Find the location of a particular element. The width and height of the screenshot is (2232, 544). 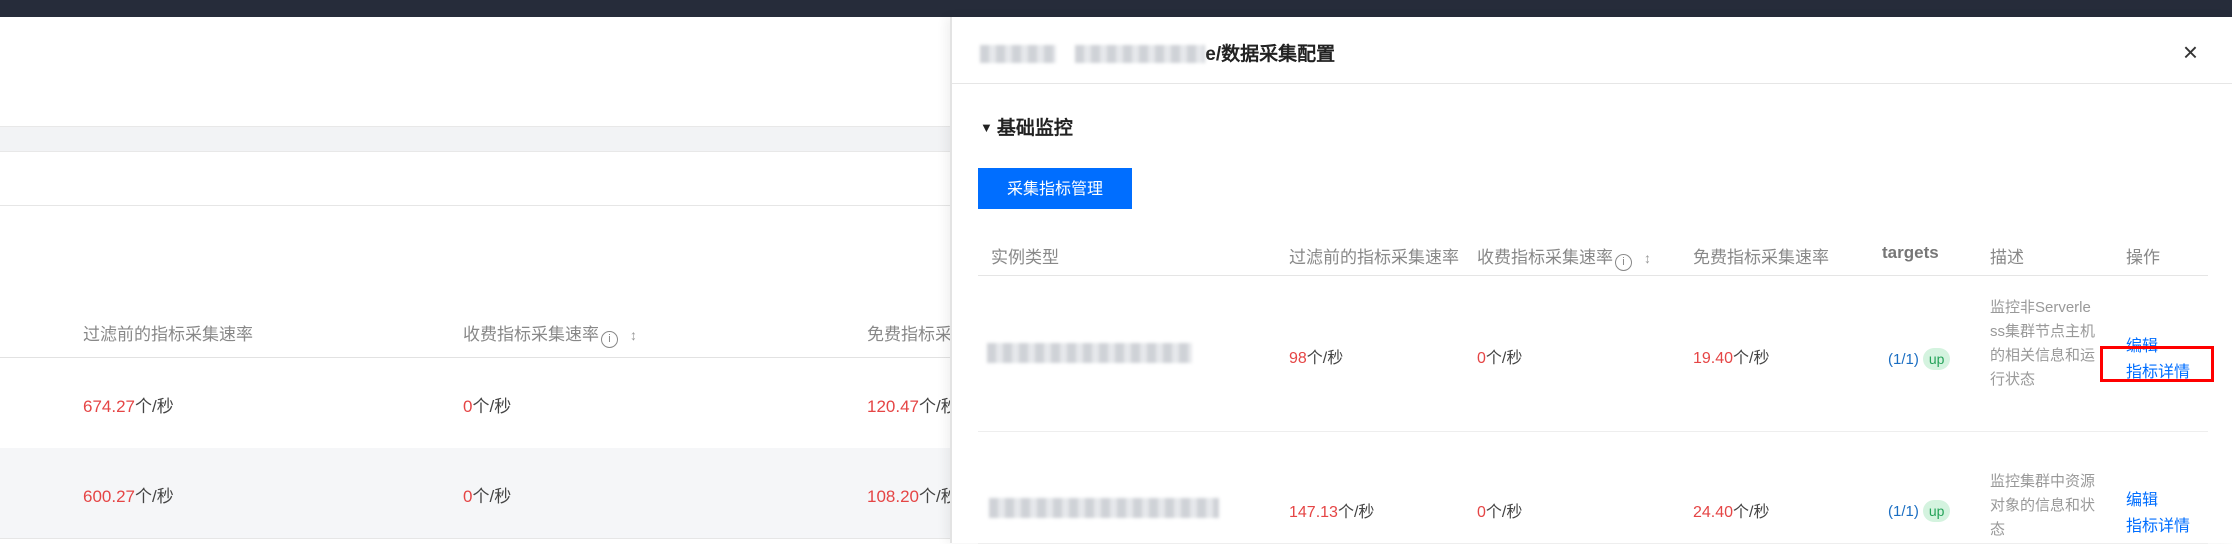

free-rate-value: 24.40 is located at coordinates (1713, 512).